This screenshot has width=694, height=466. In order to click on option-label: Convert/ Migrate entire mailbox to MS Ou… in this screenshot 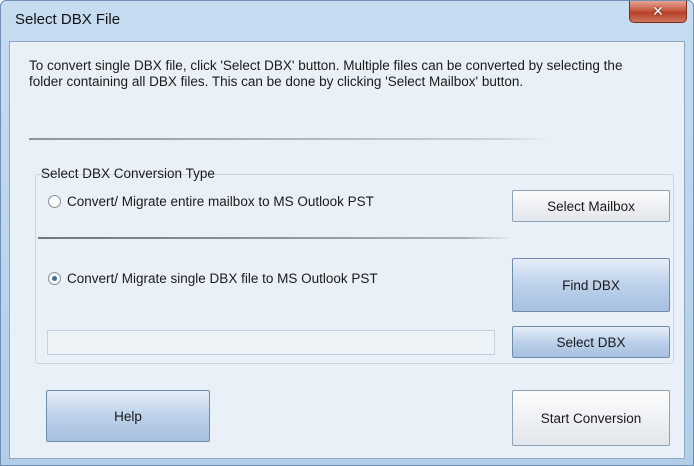, I will do `click(220, 201)`.